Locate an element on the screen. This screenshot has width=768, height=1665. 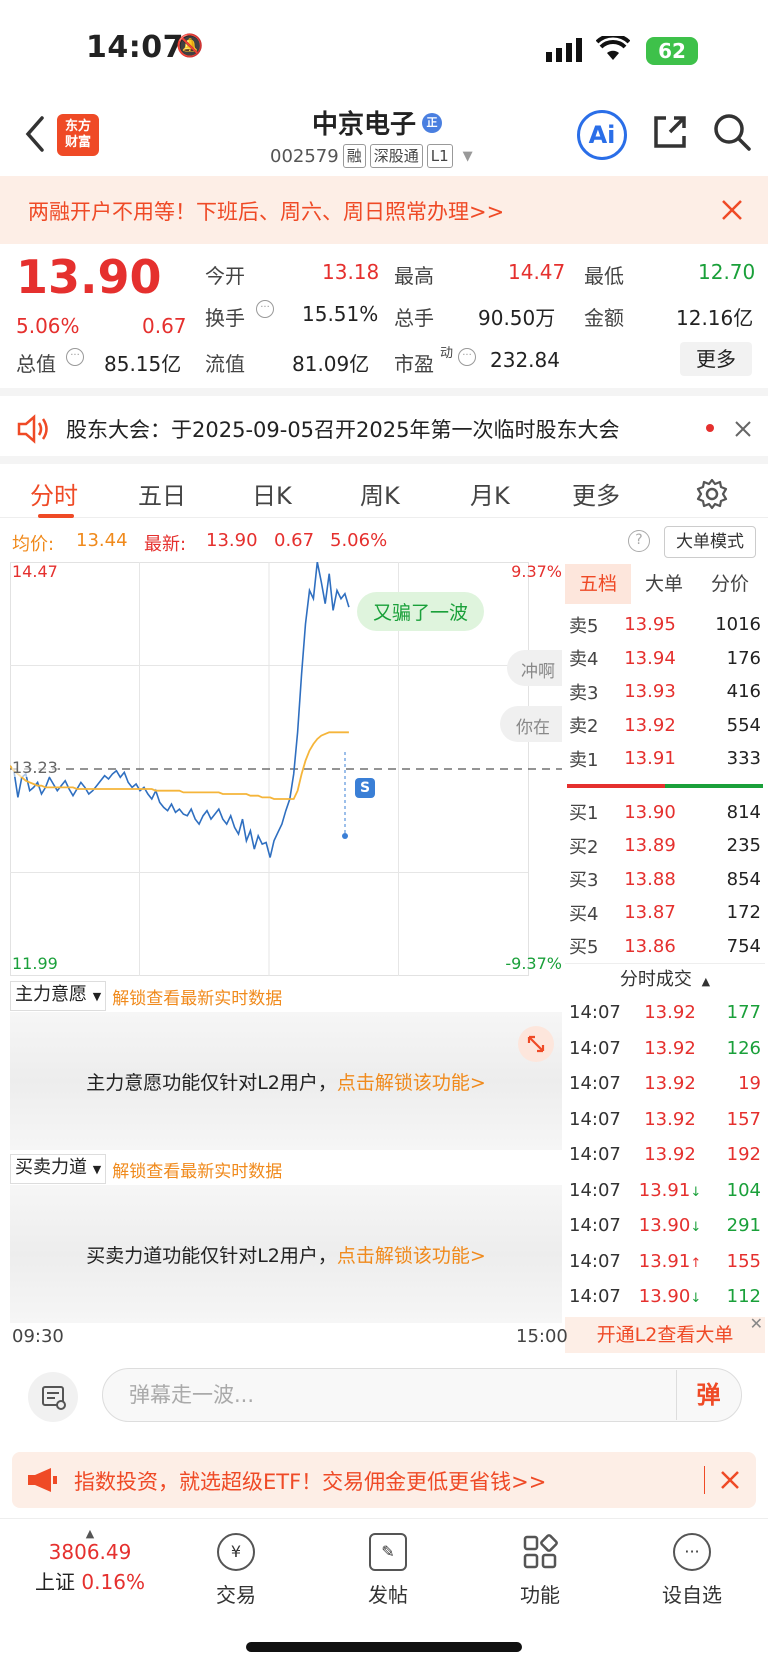
buy-sell-force-locked-area: 买卖力道功能仅针对L2用户，点击解锁该功能> is located at coordinates (286, 1254).